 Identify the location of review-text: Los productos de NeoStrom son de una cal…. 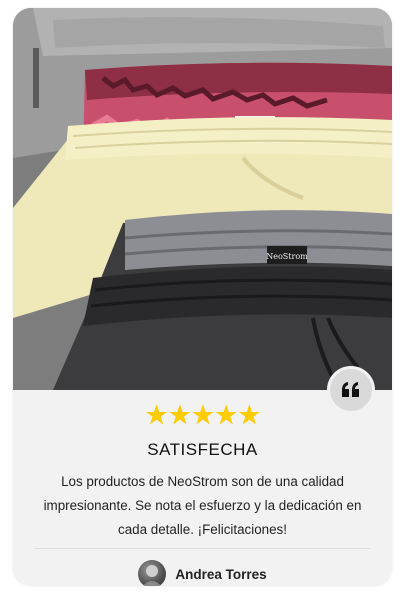
(202, 505).